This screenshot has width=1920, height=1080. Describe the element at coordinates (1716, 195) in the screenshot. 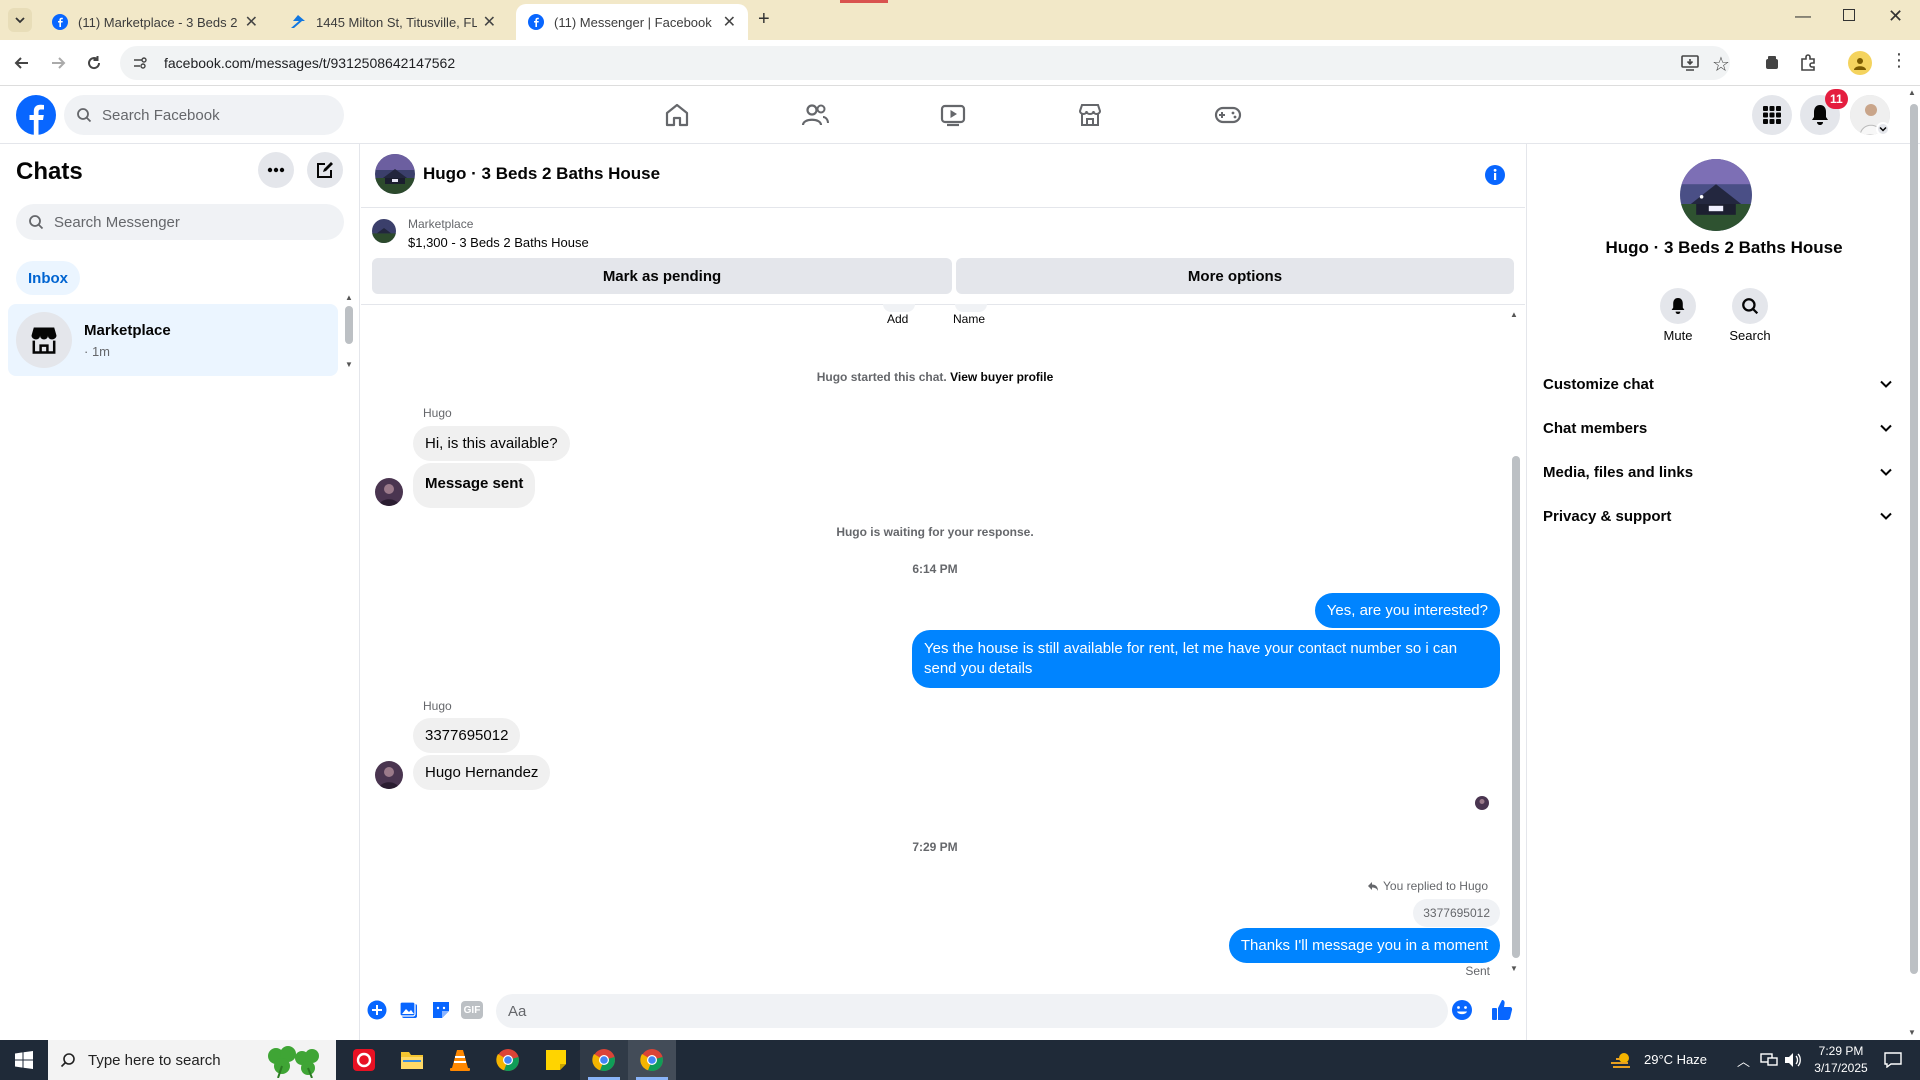

I see `listing-profile-photo` at that location.